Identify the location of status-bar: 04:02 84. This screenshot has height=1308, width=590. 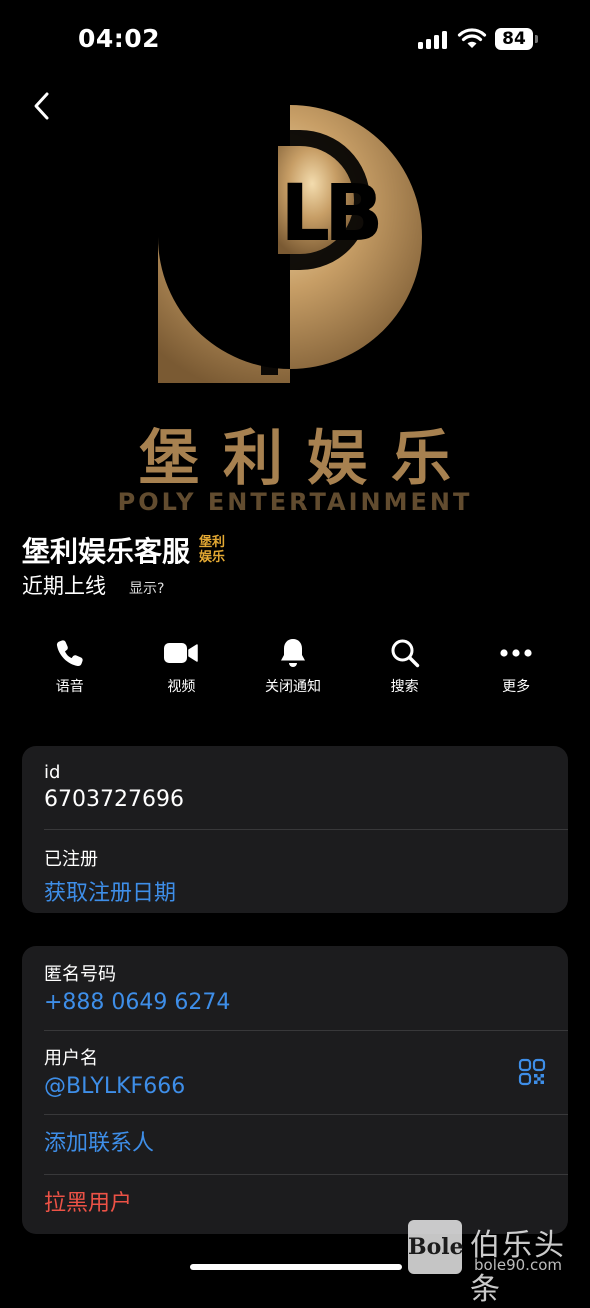
(295, 40).